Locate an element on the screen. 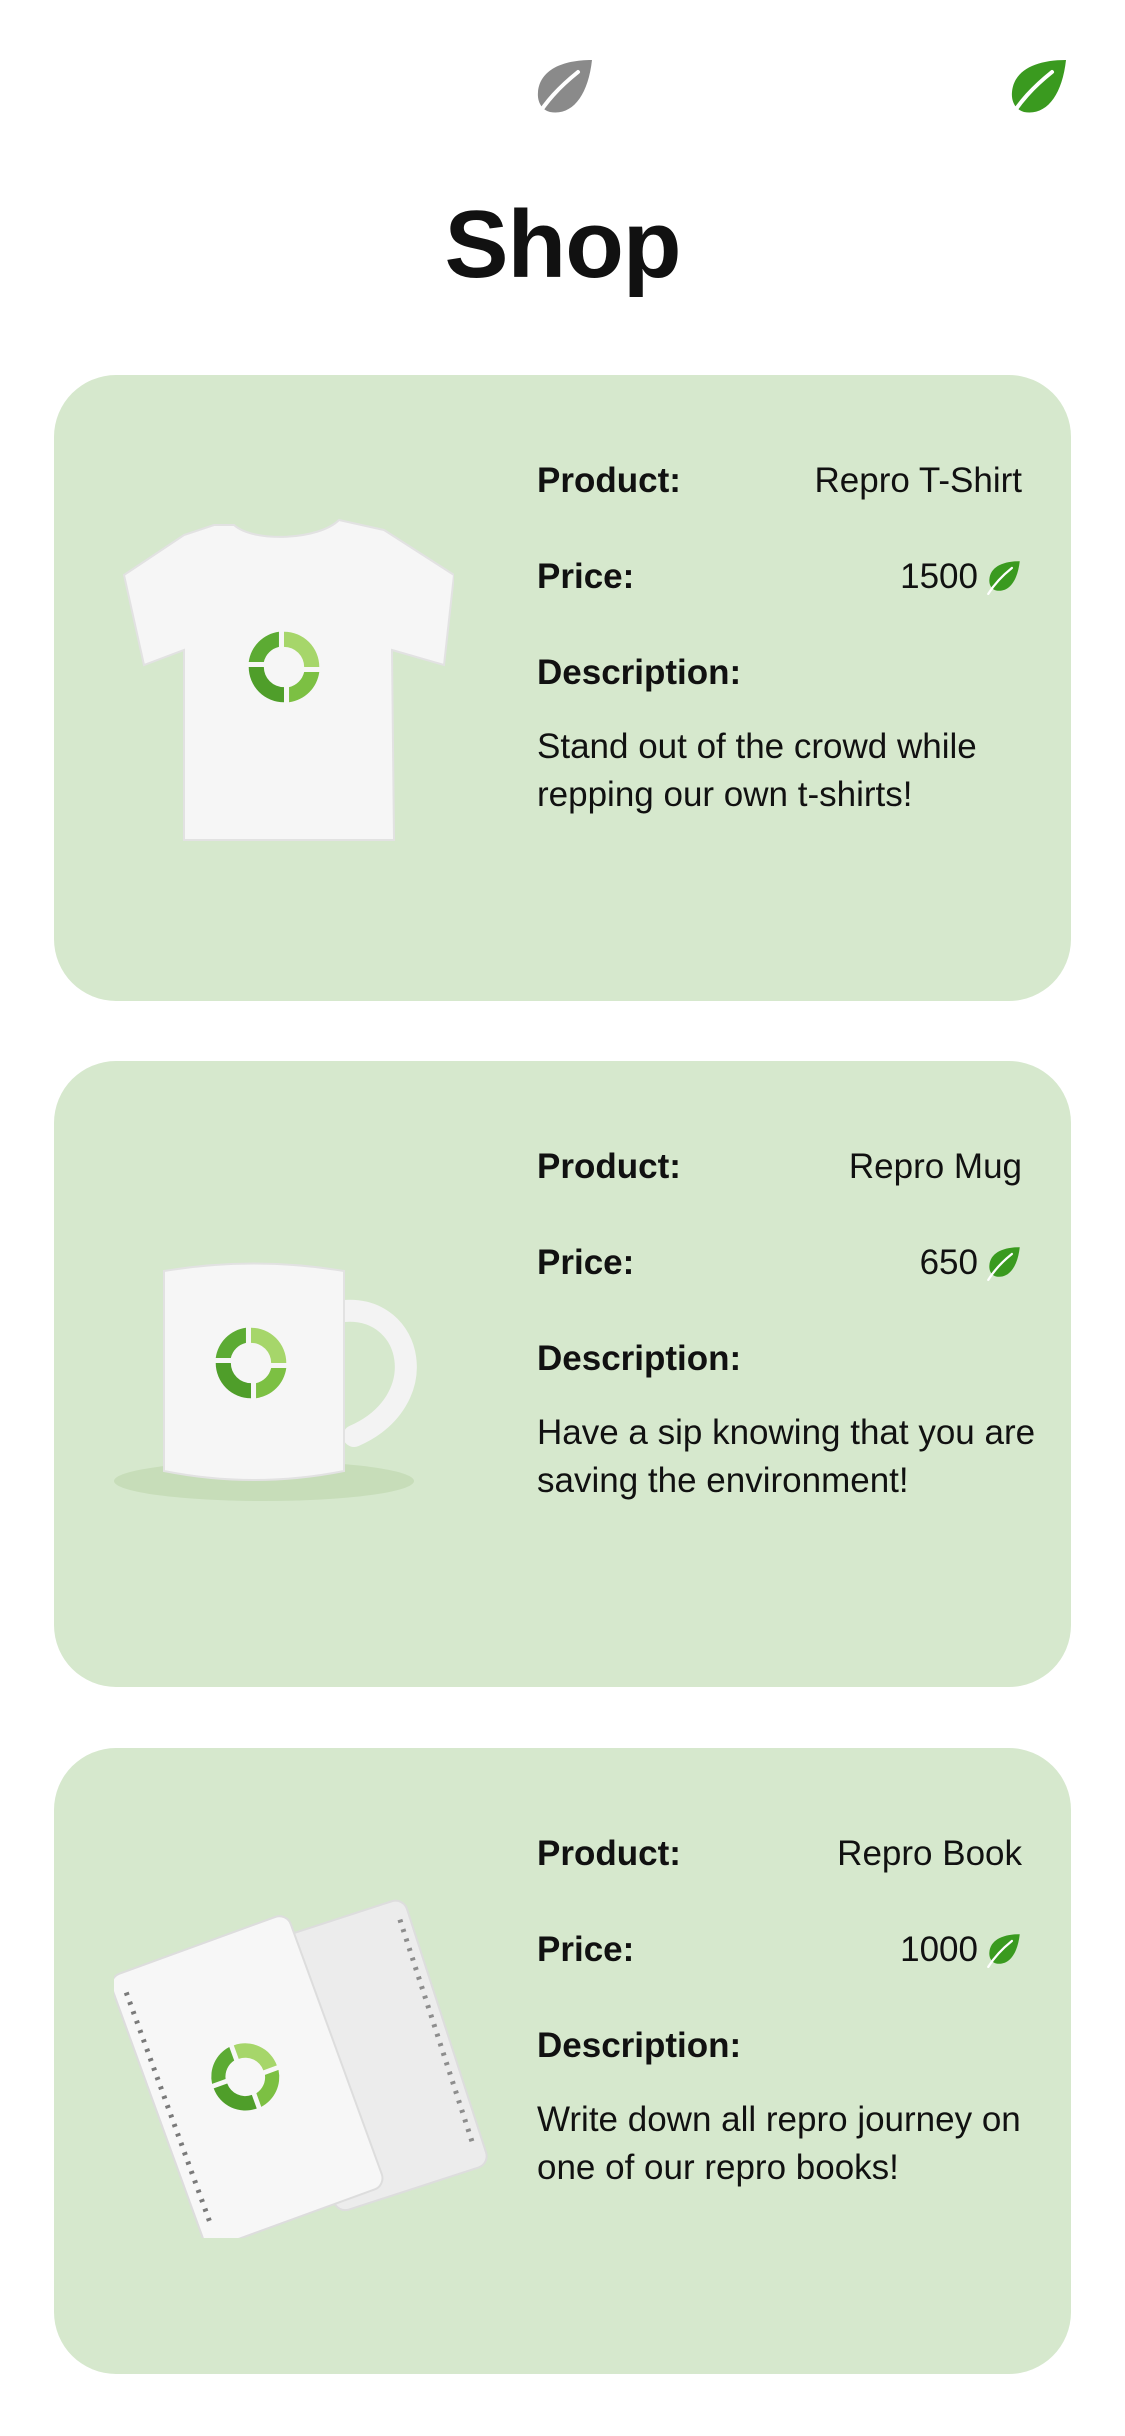 Image resolution: width=1125 pixels, height=2436 pixels. notebook-image is located at coordinates (301, 2068).